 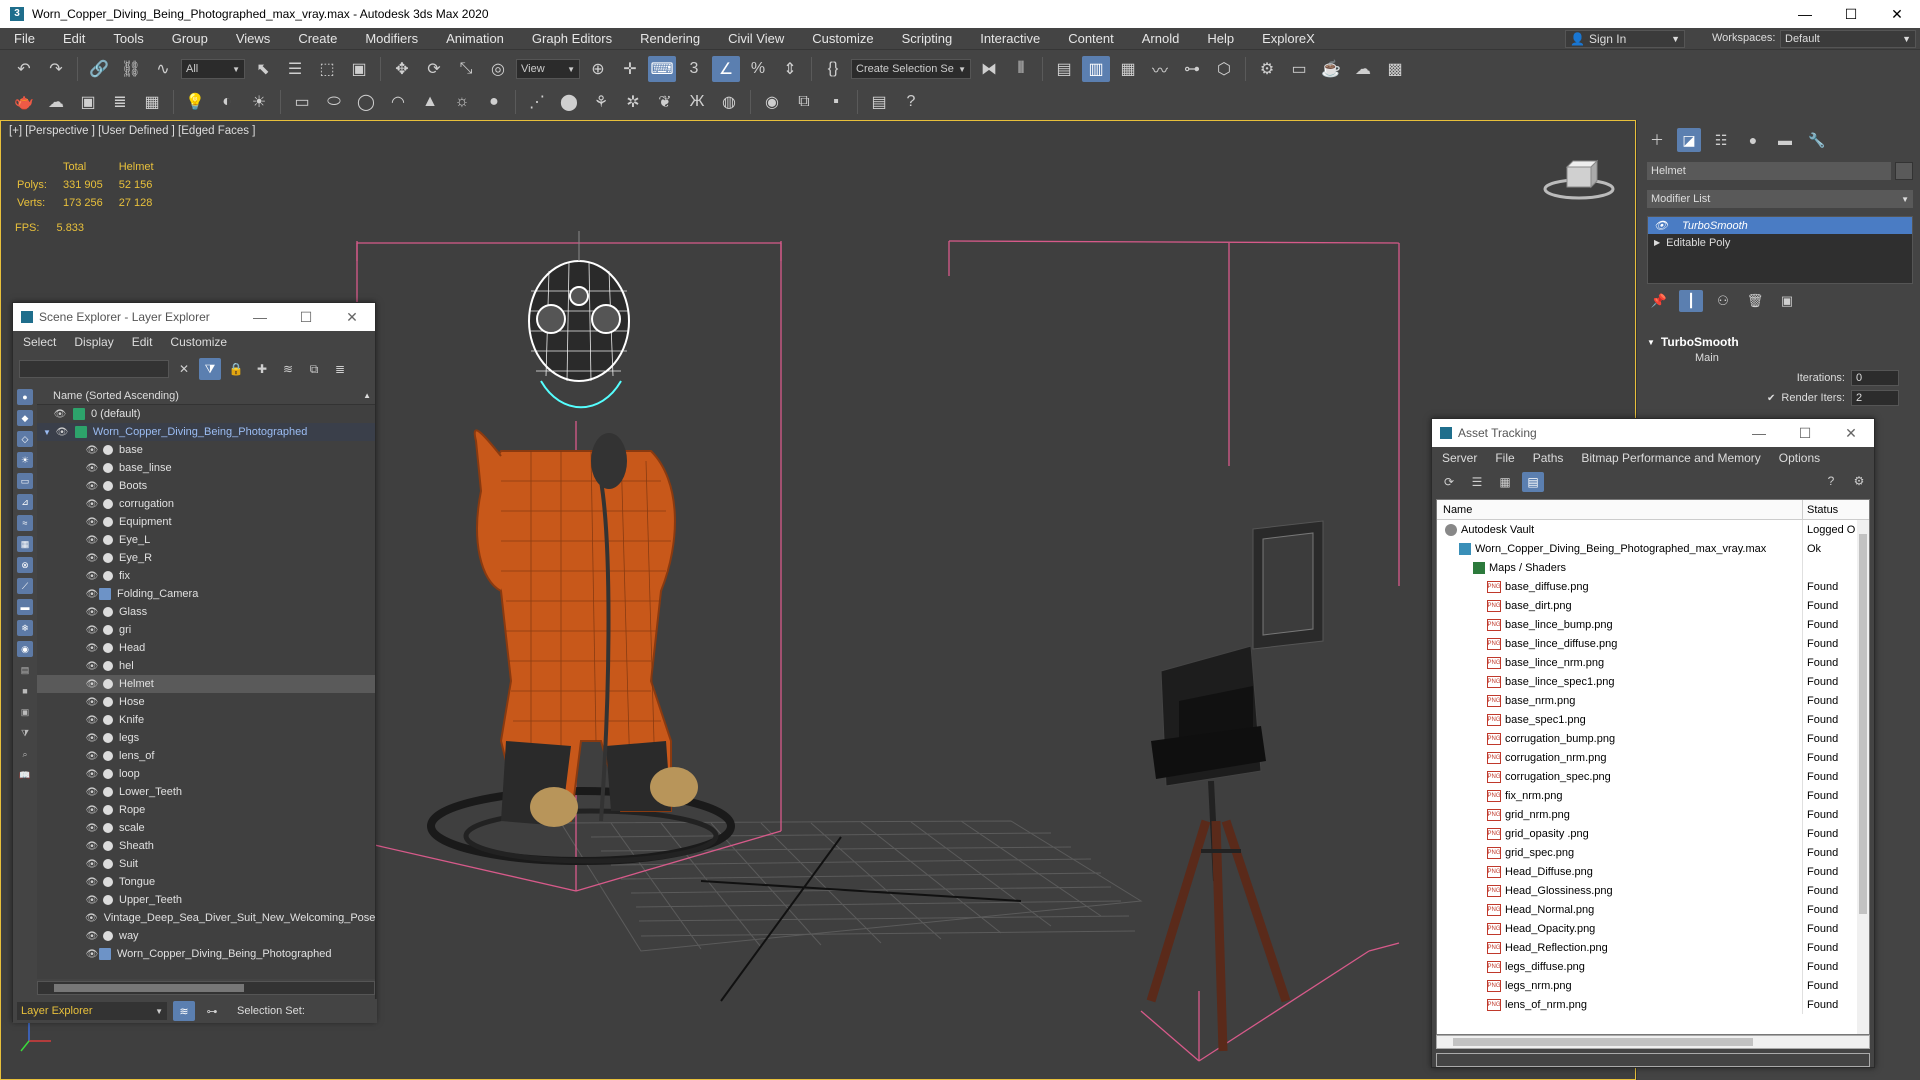 What do you see at coordinates (206, 846) in the screenshot?
I see `layer-item: 👁 Sheath` at bounding box center [206, 846].